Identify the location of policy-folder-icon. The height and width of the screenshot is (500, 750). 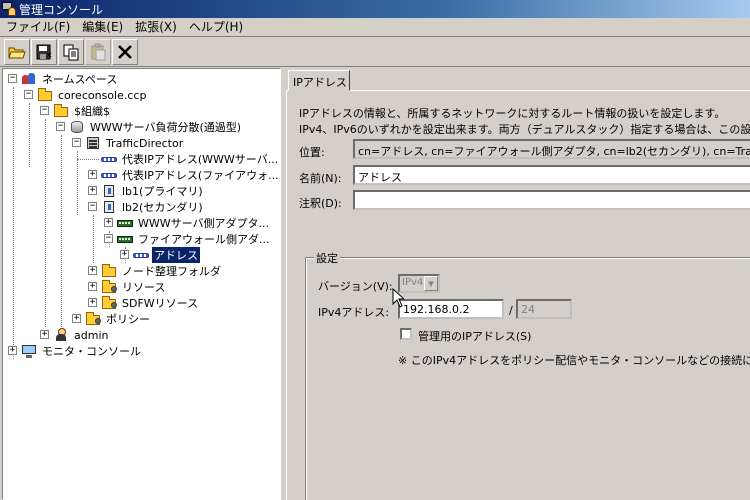
(93, 319).